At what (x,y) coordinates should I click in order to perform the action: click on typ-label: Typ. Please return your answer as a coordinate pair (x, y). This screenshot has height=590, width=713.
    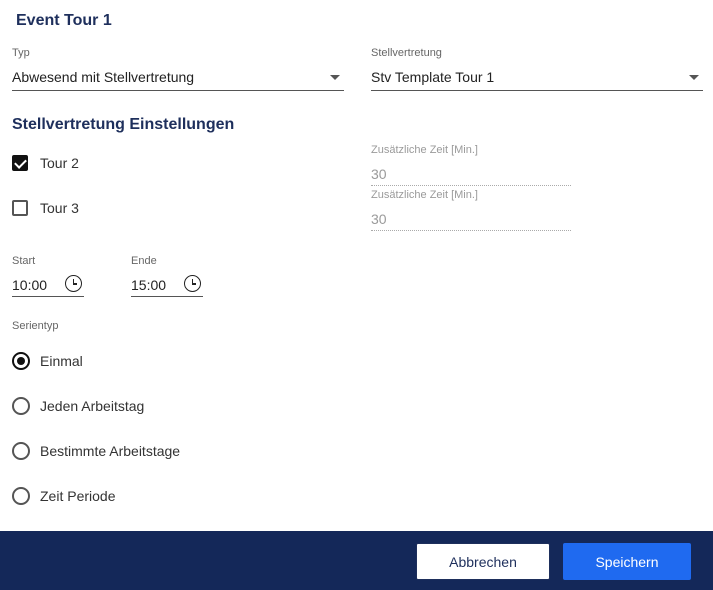
    Looking at the image, I should click on (21, 53).